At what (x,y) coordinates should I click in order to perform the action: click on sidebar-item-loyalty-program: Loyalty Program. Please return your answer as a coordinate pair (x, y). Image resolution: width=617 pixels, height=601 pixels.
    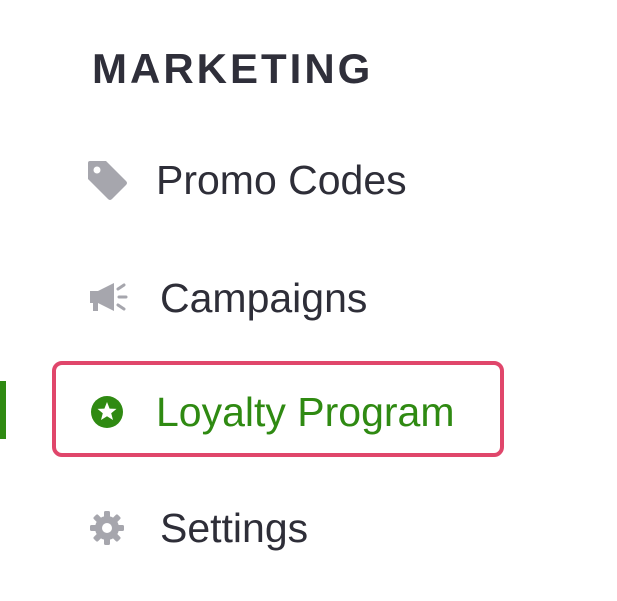
    Looking at the image, I should click on (269, 412).